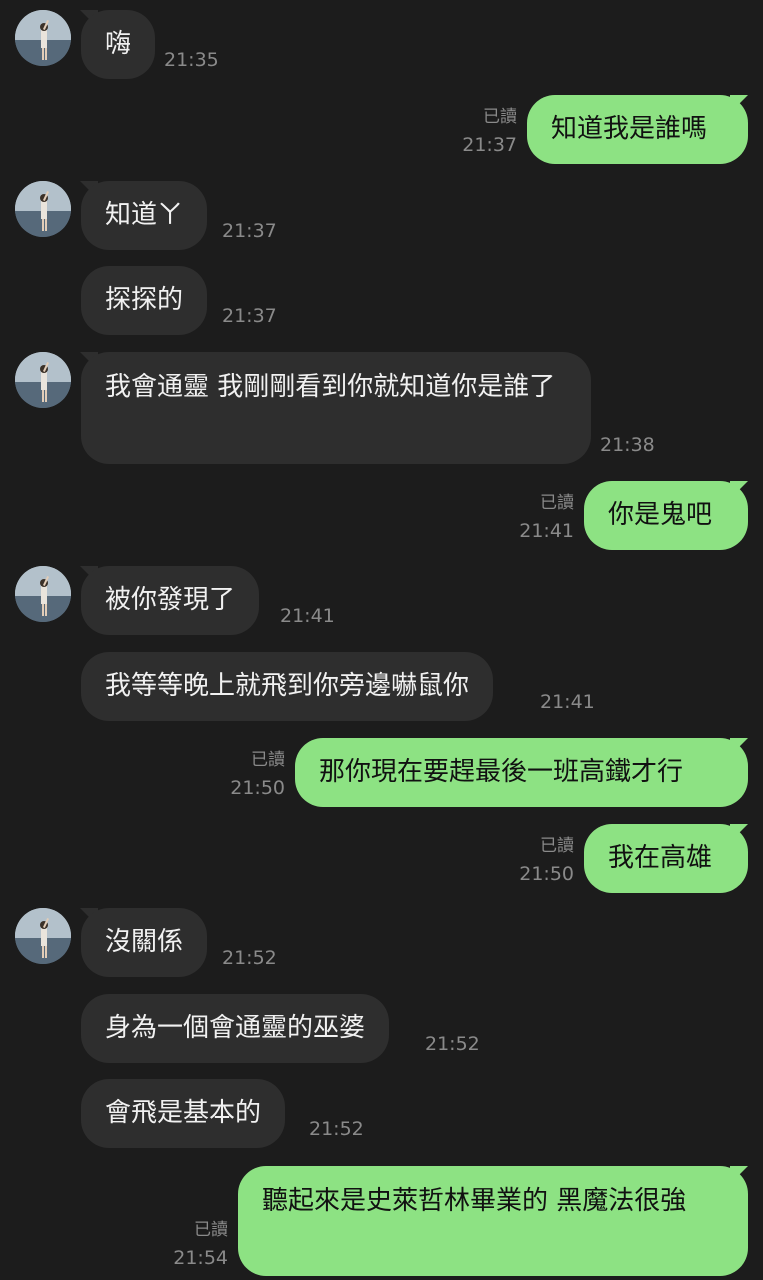  I want to click on outgoing-message: 聽起來是史萊哲林畢業的 黑魔法很強, so click(493, 1221).